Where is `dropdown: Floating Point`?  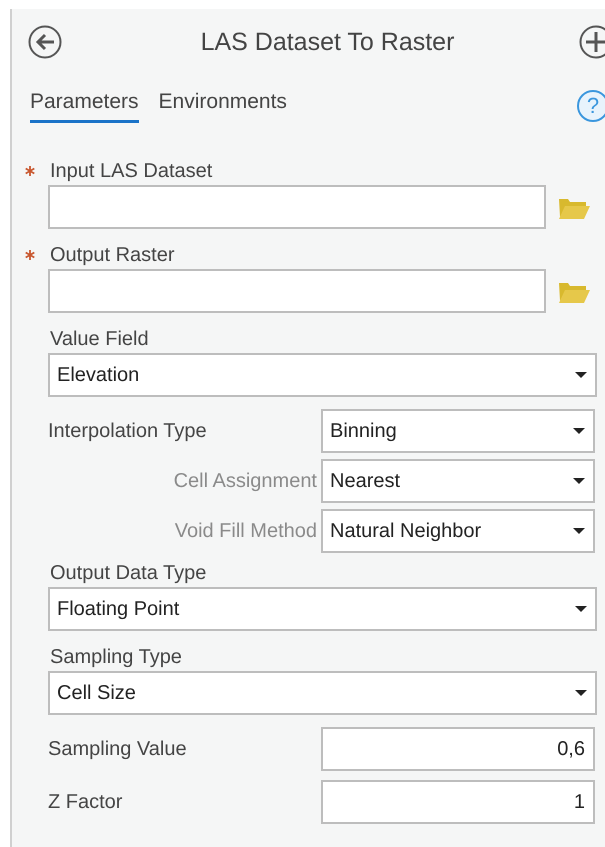 dropdown: Floating Point is located at coordinates (322, 609).